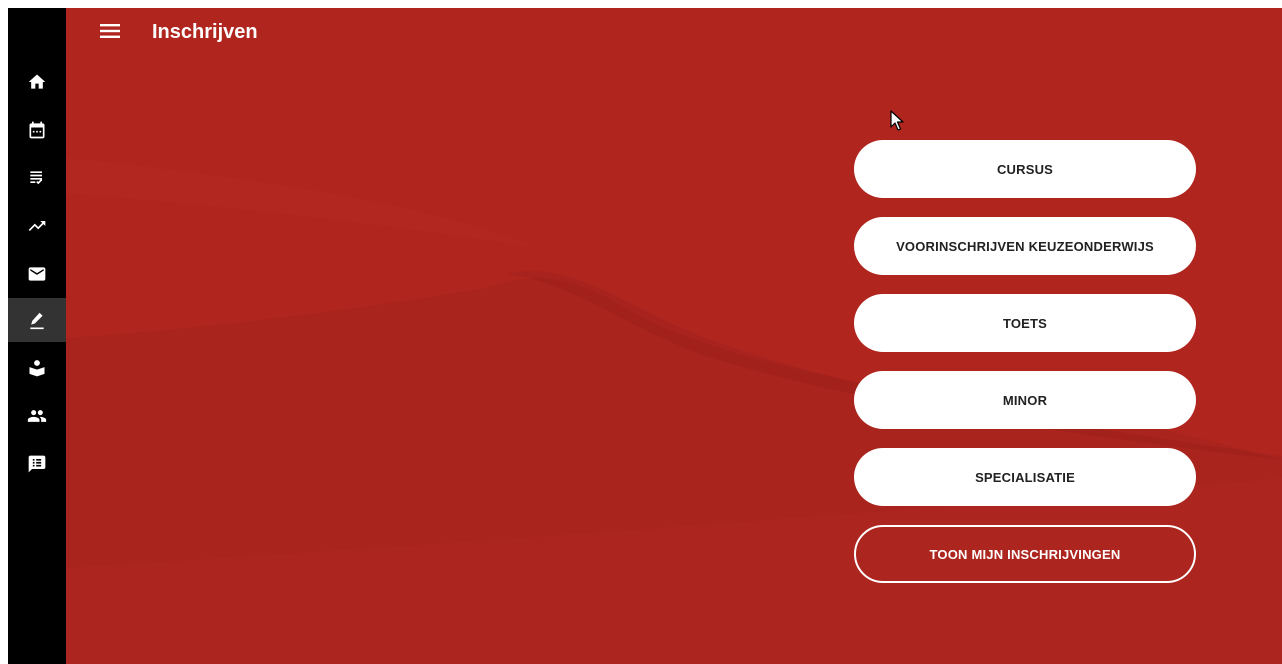 The width and height of the screenshot is (1282, 664). What do you see at coordinates (1025, 400) in the screenshot?
I see `minor-button: MINOR` at bounding box center [1025, 400].